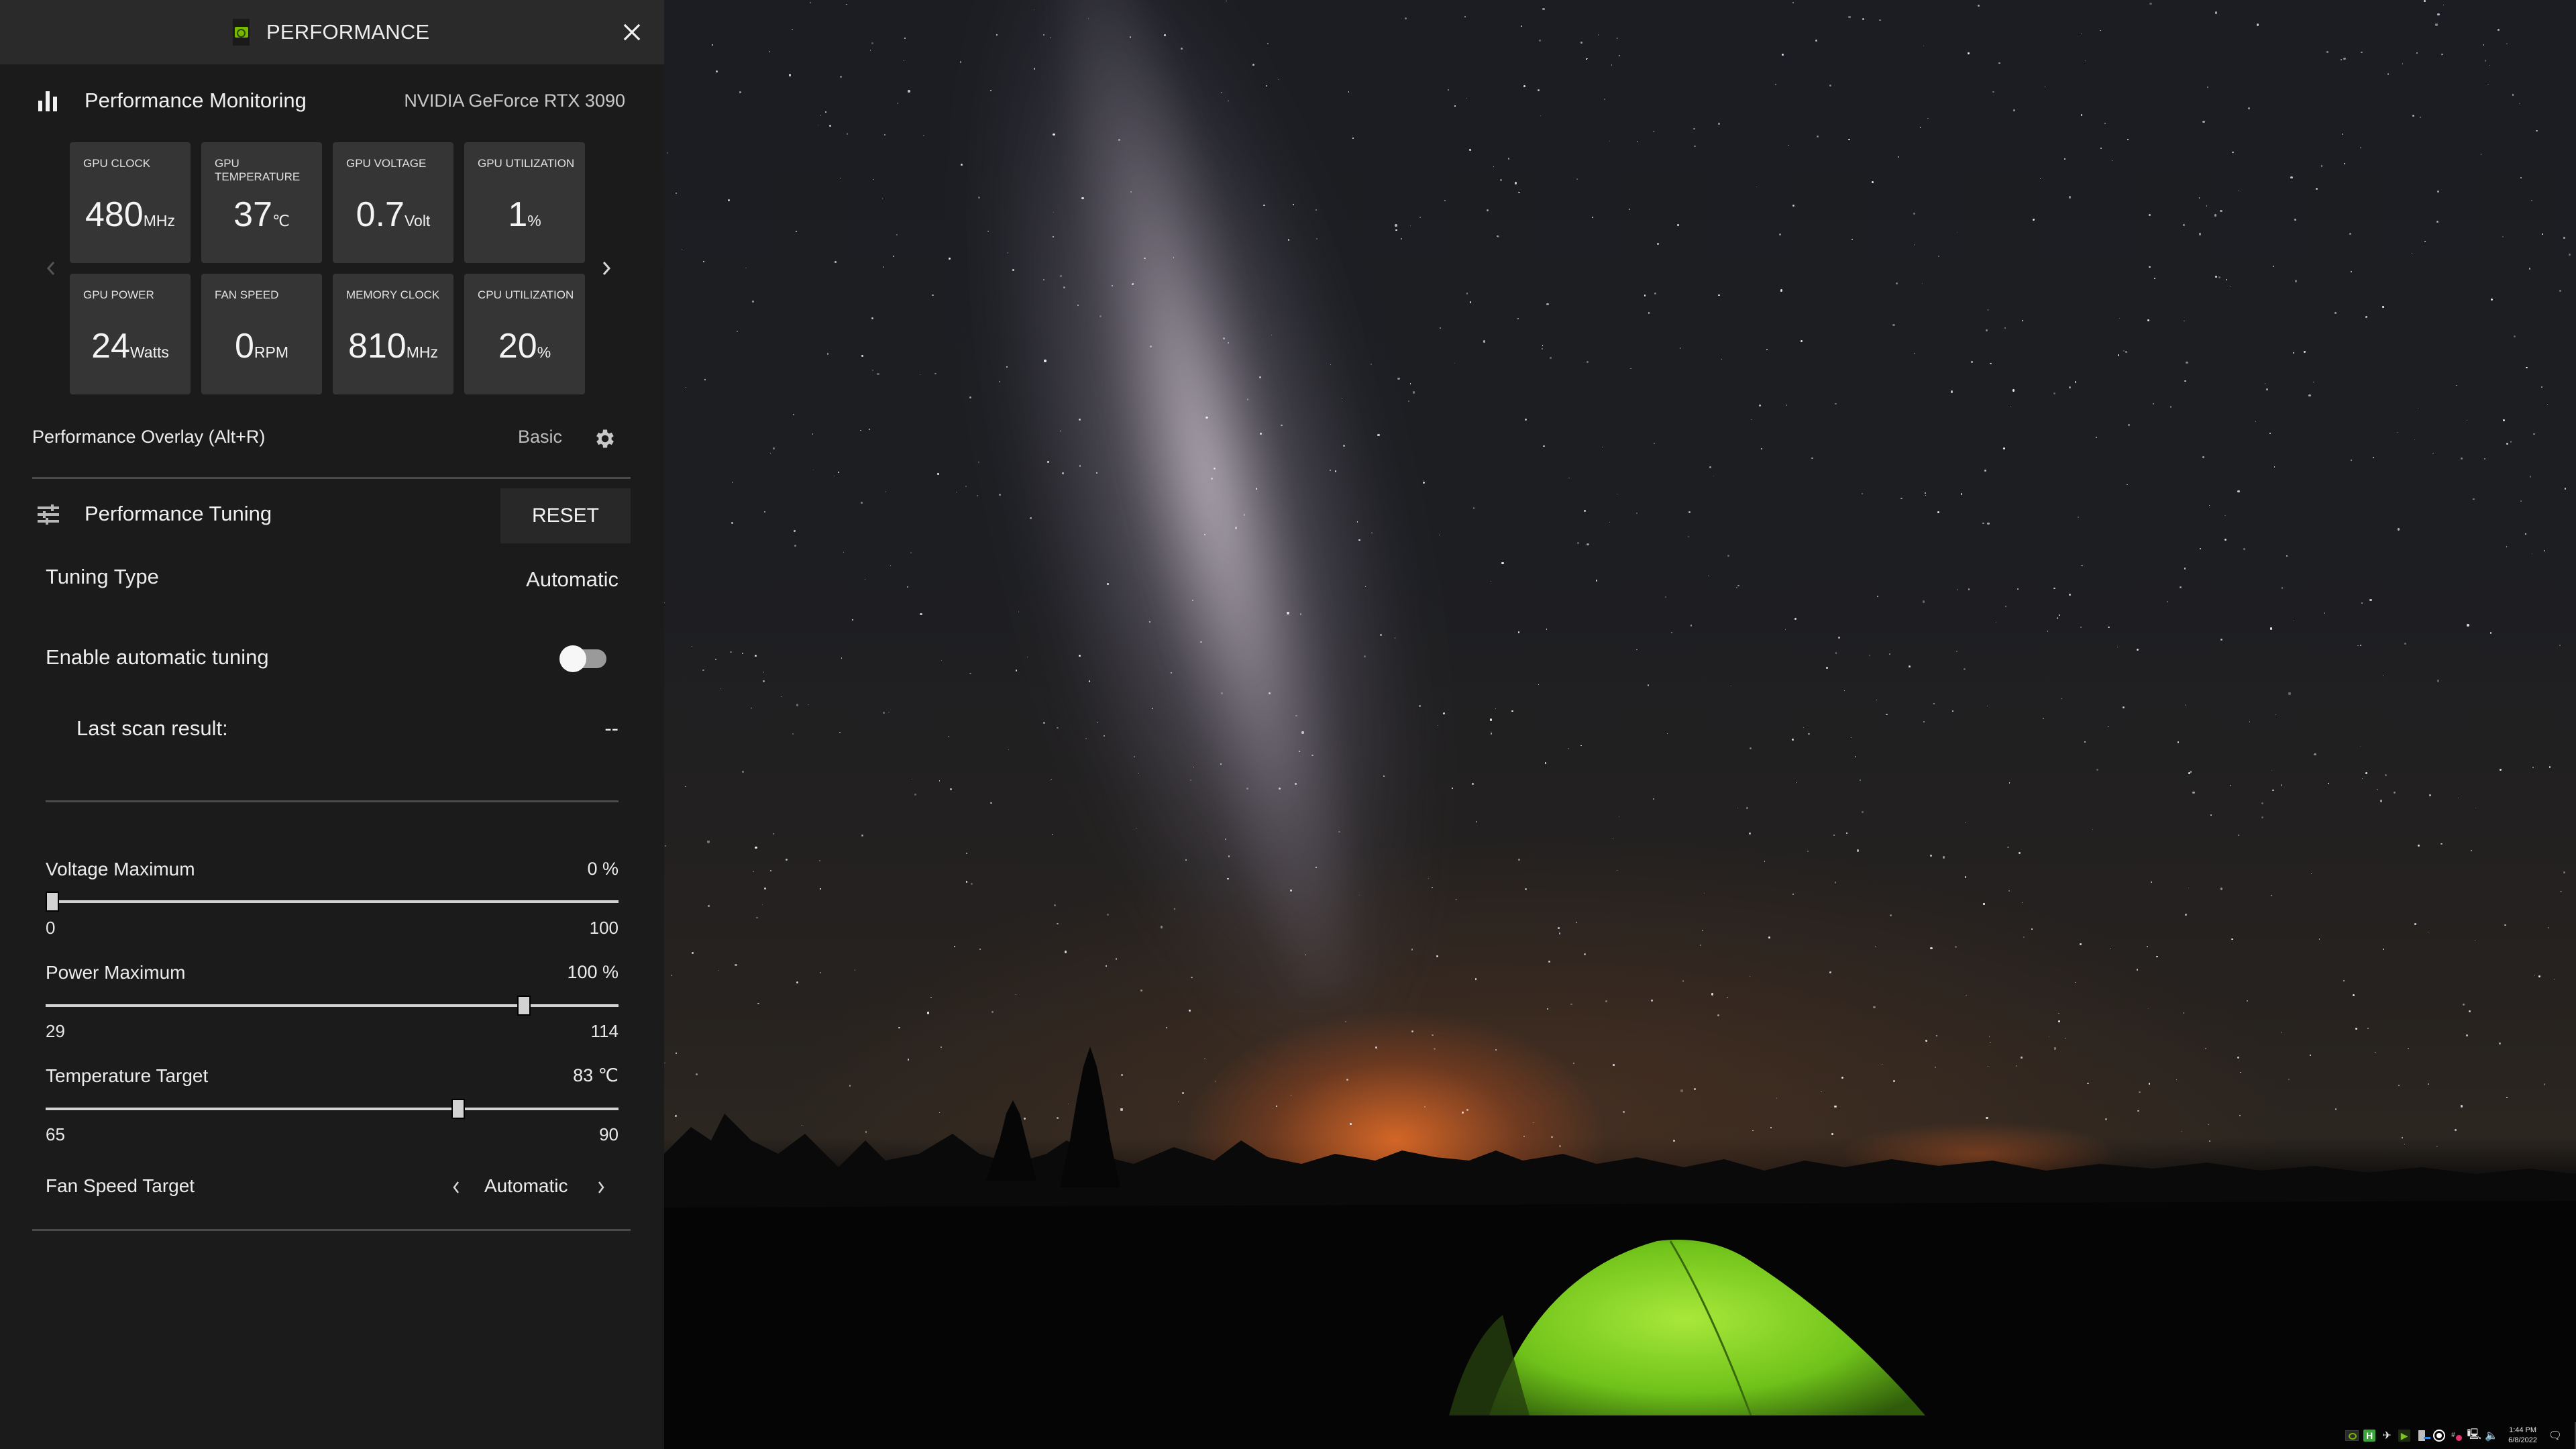 The image size is (2576, 1449). I want to click on h-app-icon: H, so click(2369, 1435).